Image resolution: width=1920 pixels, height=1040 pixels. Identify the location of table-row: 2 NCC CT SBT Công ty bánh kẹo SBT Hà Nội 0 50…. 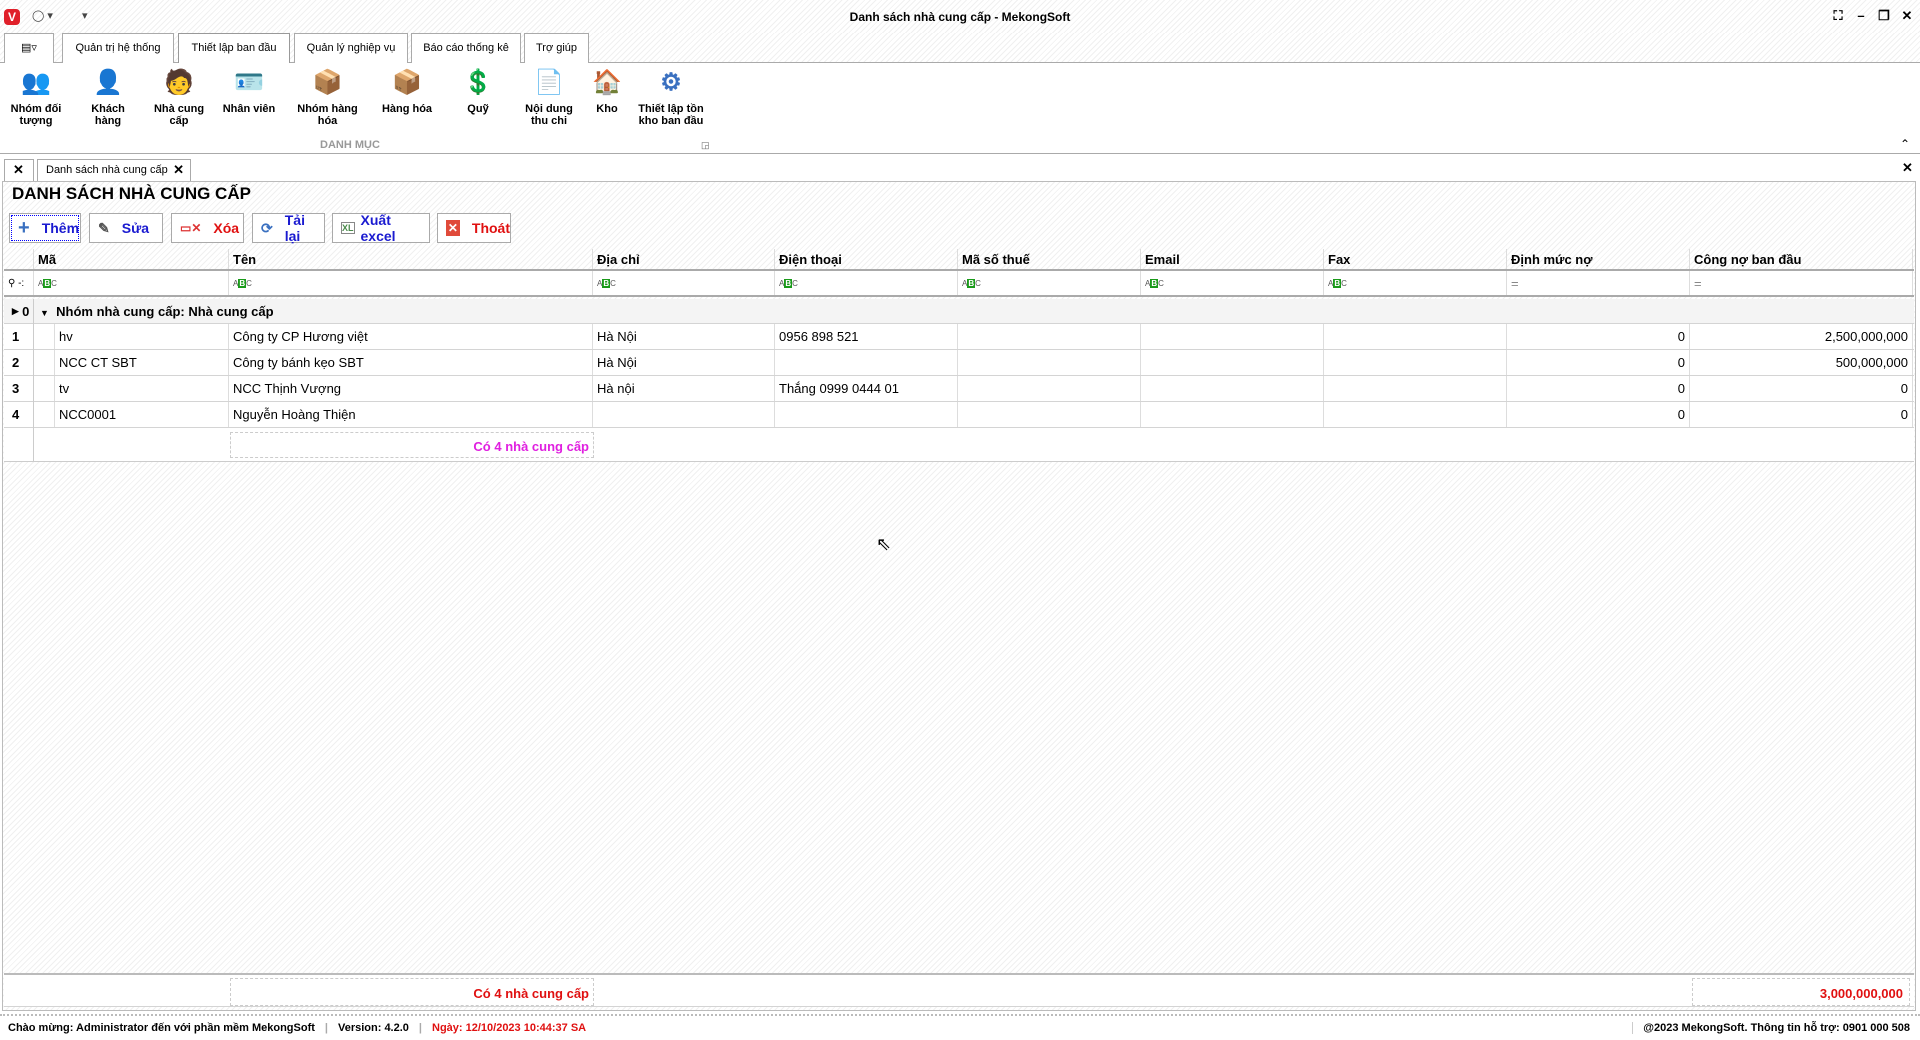
(959, 363).